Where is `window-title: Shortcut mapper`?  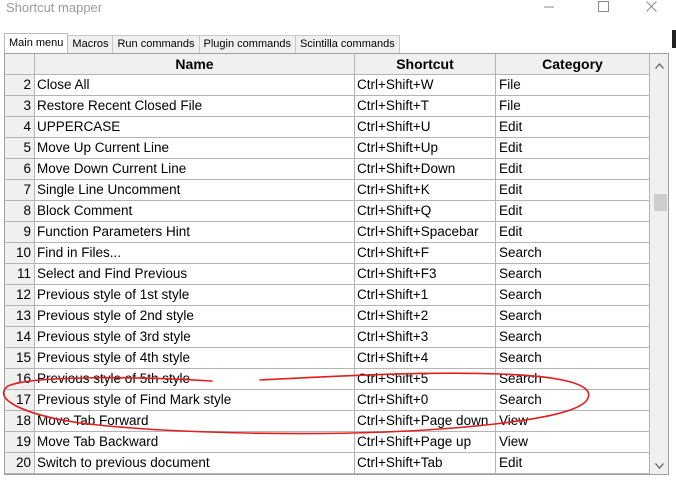 window-title: Shortcut mapper is located at coordinates (54, 7).